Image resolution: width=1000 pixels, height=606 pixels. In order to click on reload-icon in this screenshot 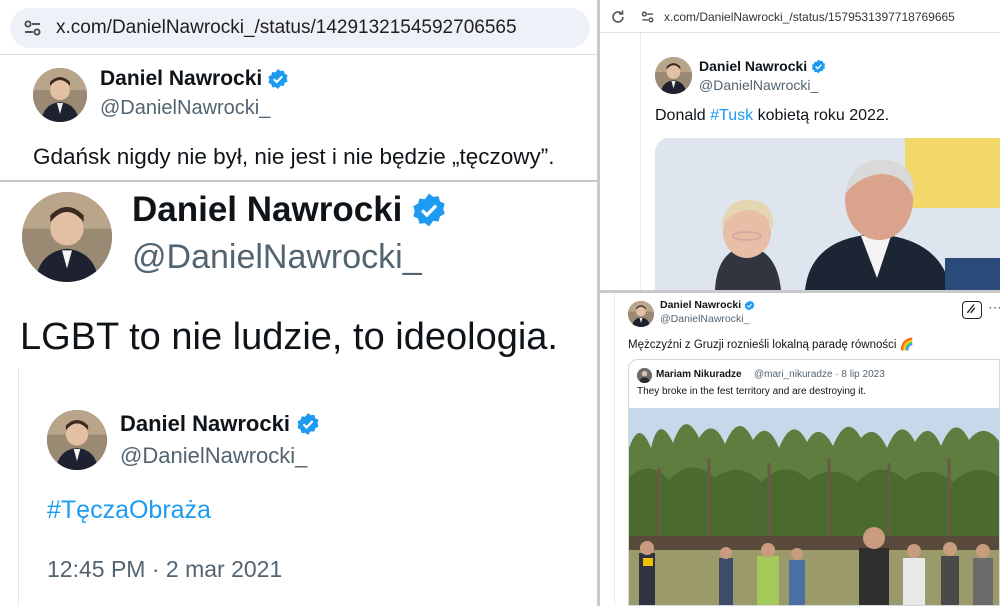, I will do `click(618, 17)`.